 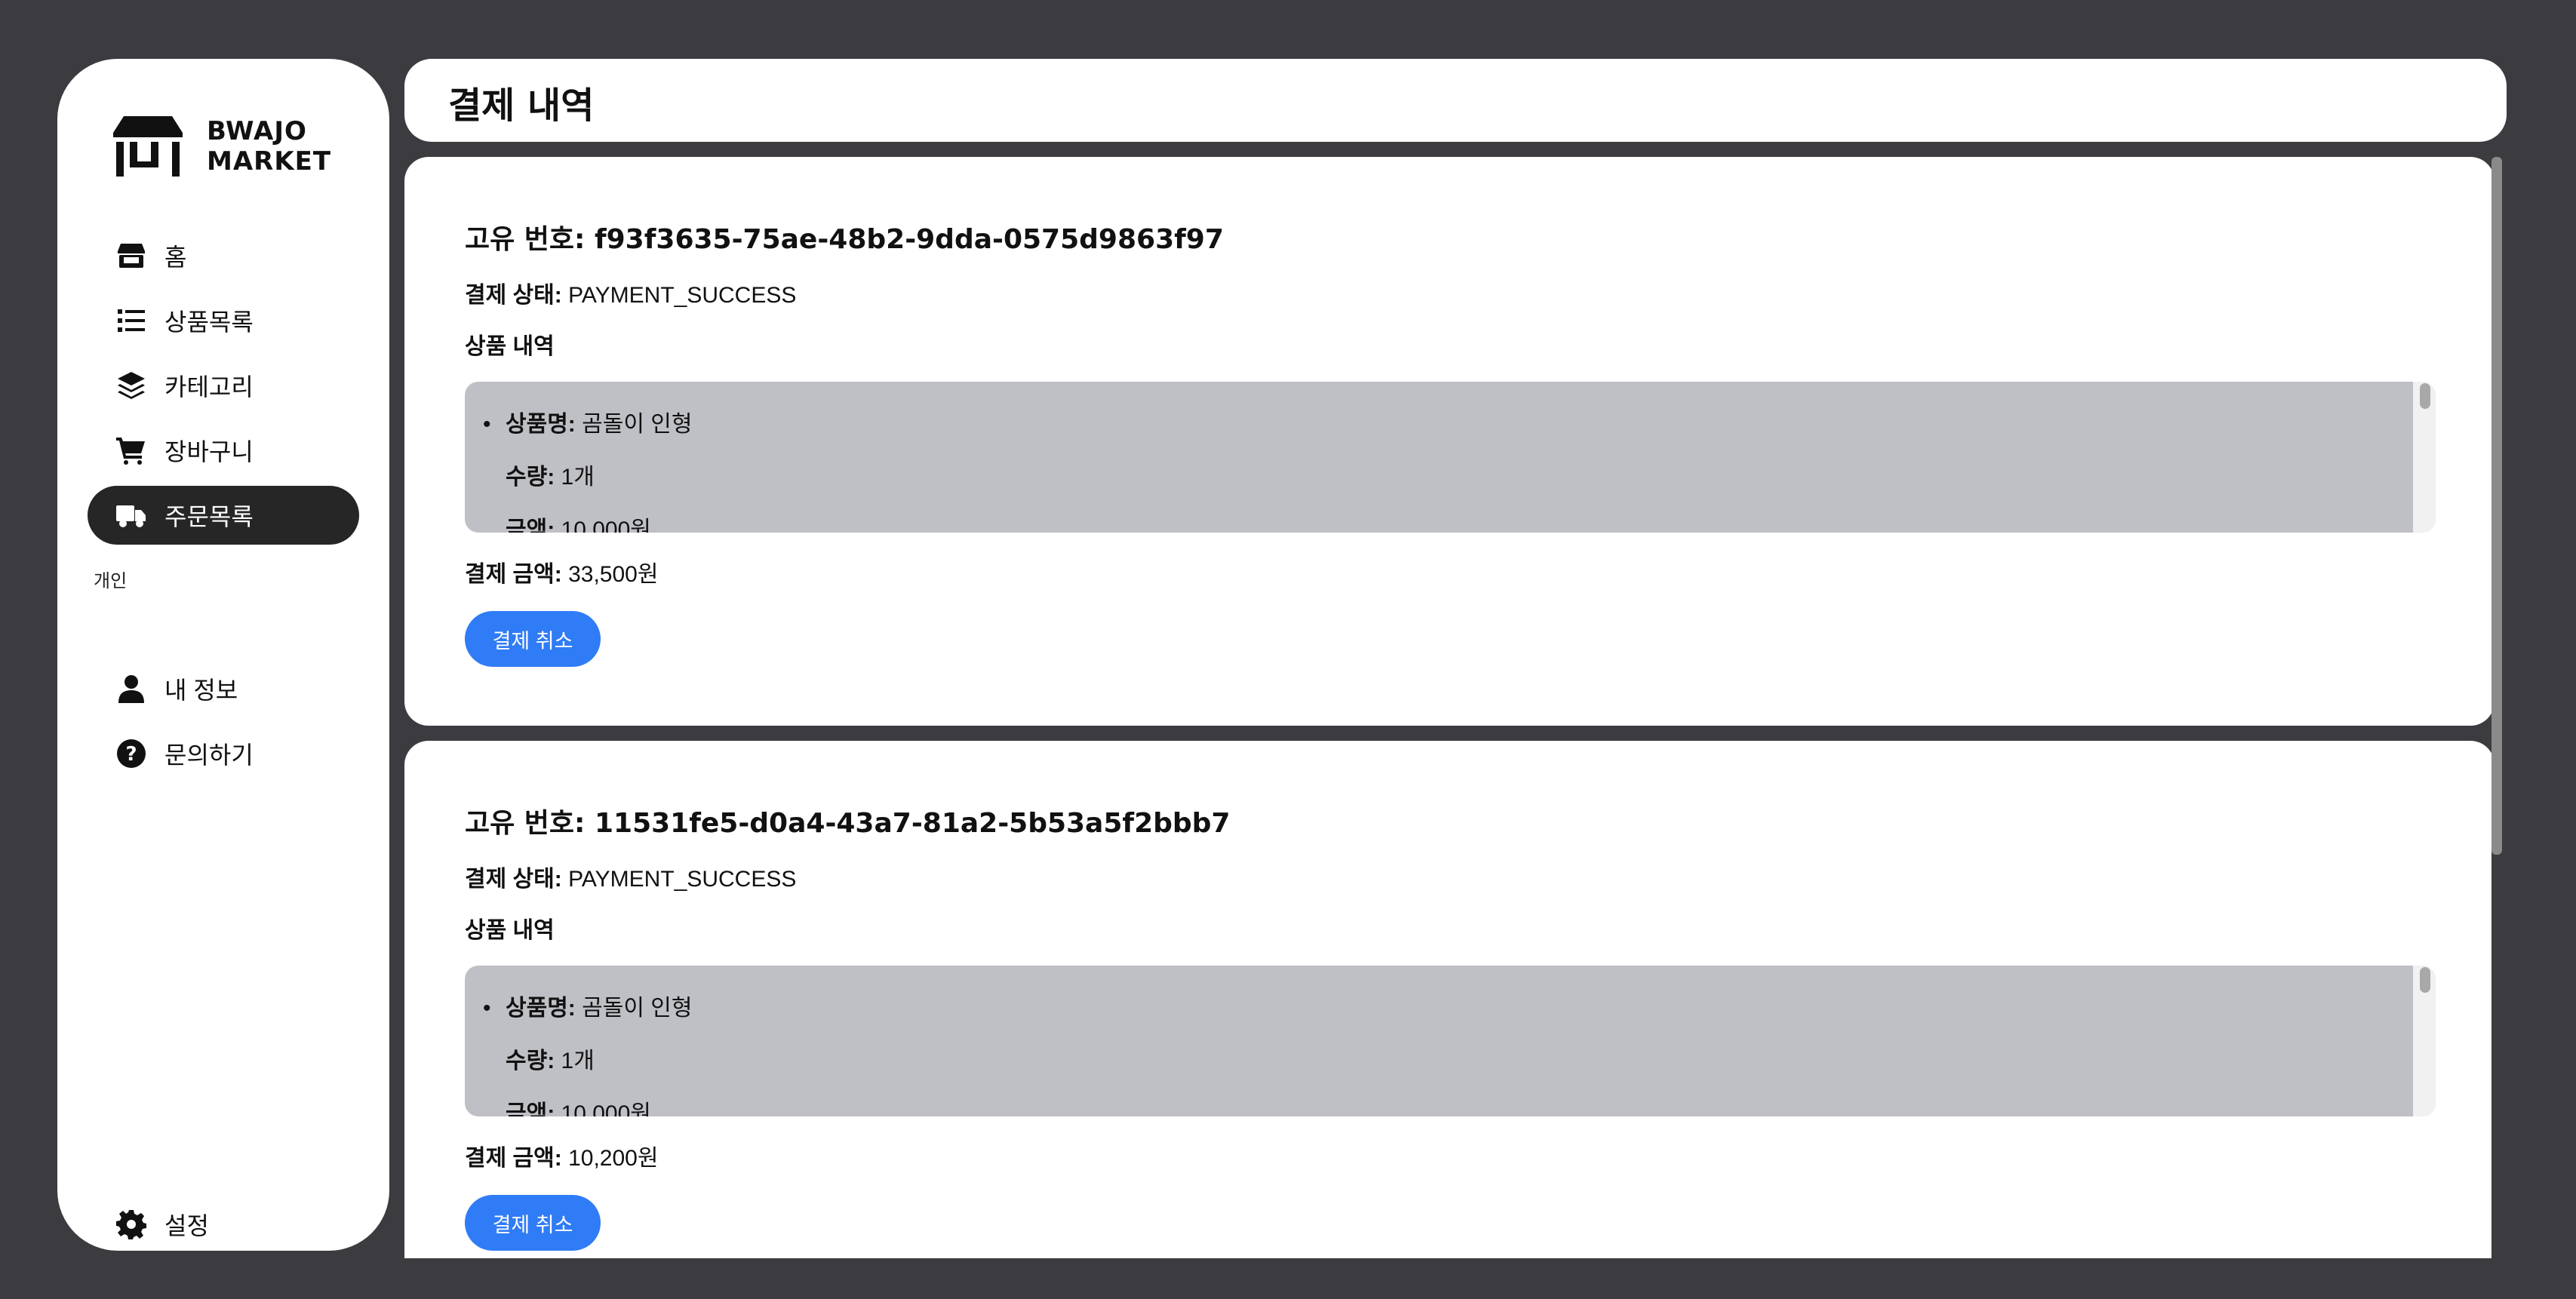 What do you see at coordinates (131, 515) in the screenshot?
I see `truck-icon` at bounding box center [131, 515].